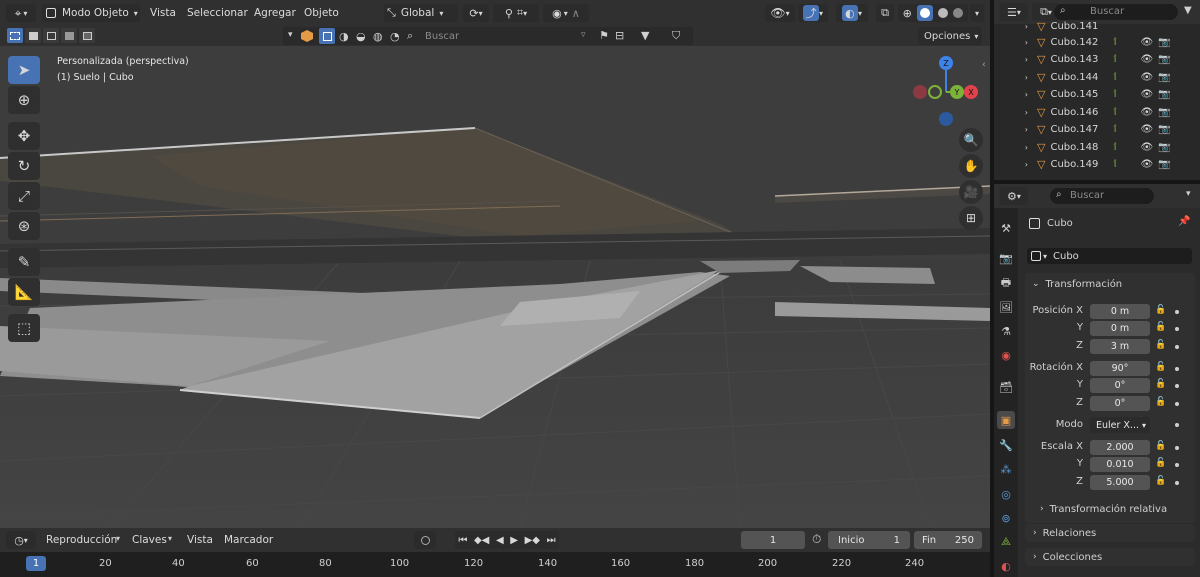 This screenshot has width=1200, height=577. I want to click on properties-editor-type-button: ⚙ ▾, so click(1014, 196).